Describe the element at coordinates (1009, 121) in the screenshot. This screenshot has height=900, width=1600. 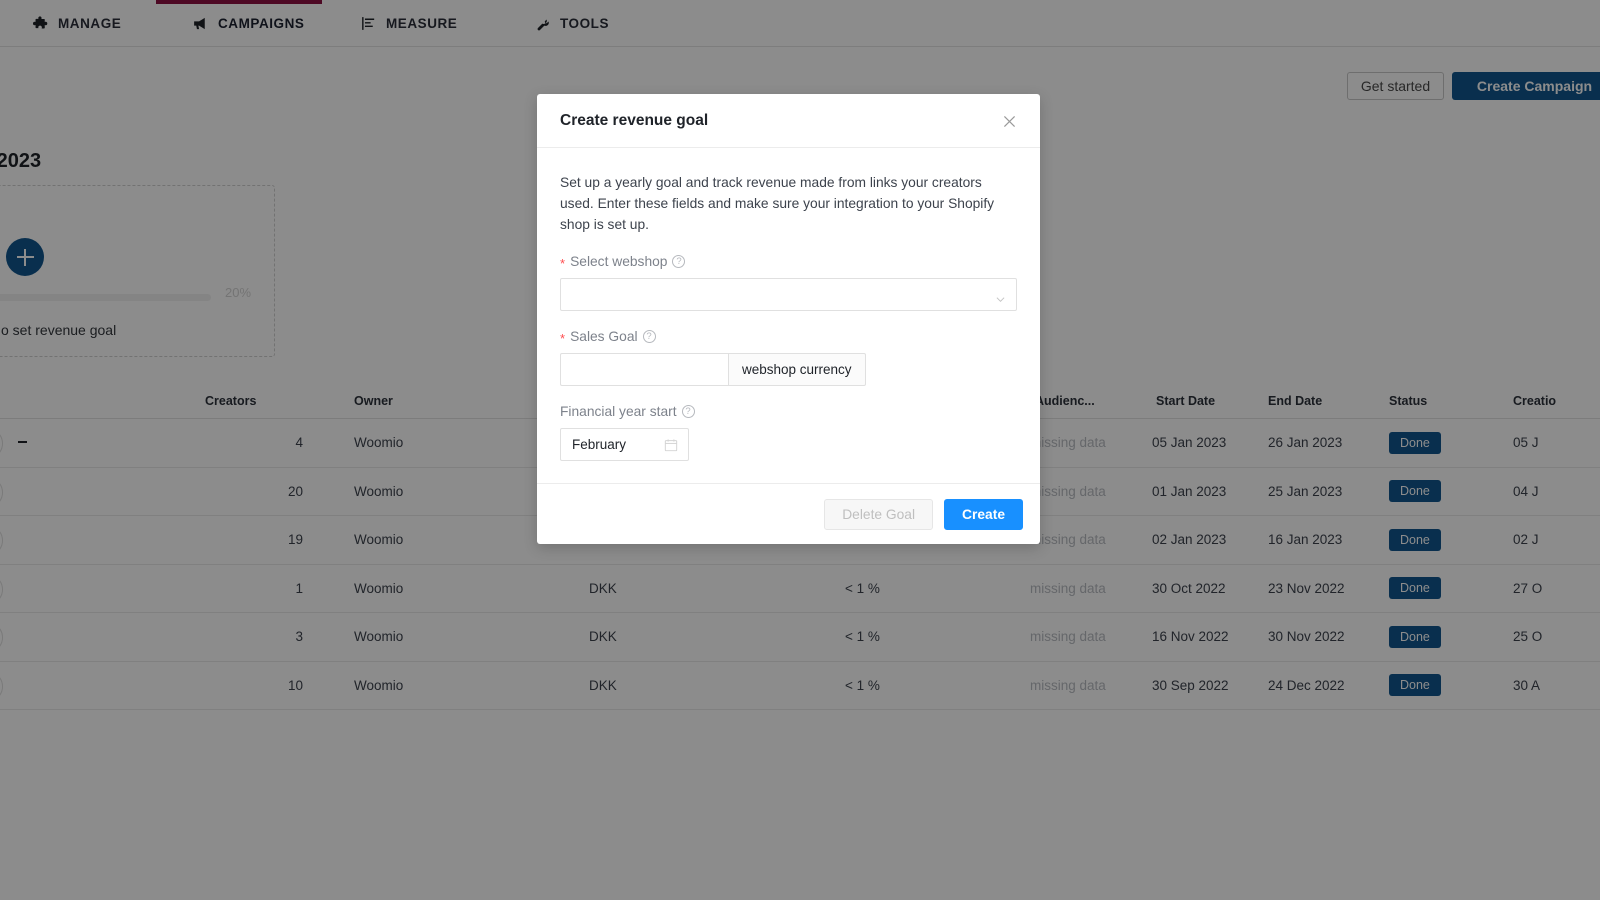
I see `close-icon` at that location.